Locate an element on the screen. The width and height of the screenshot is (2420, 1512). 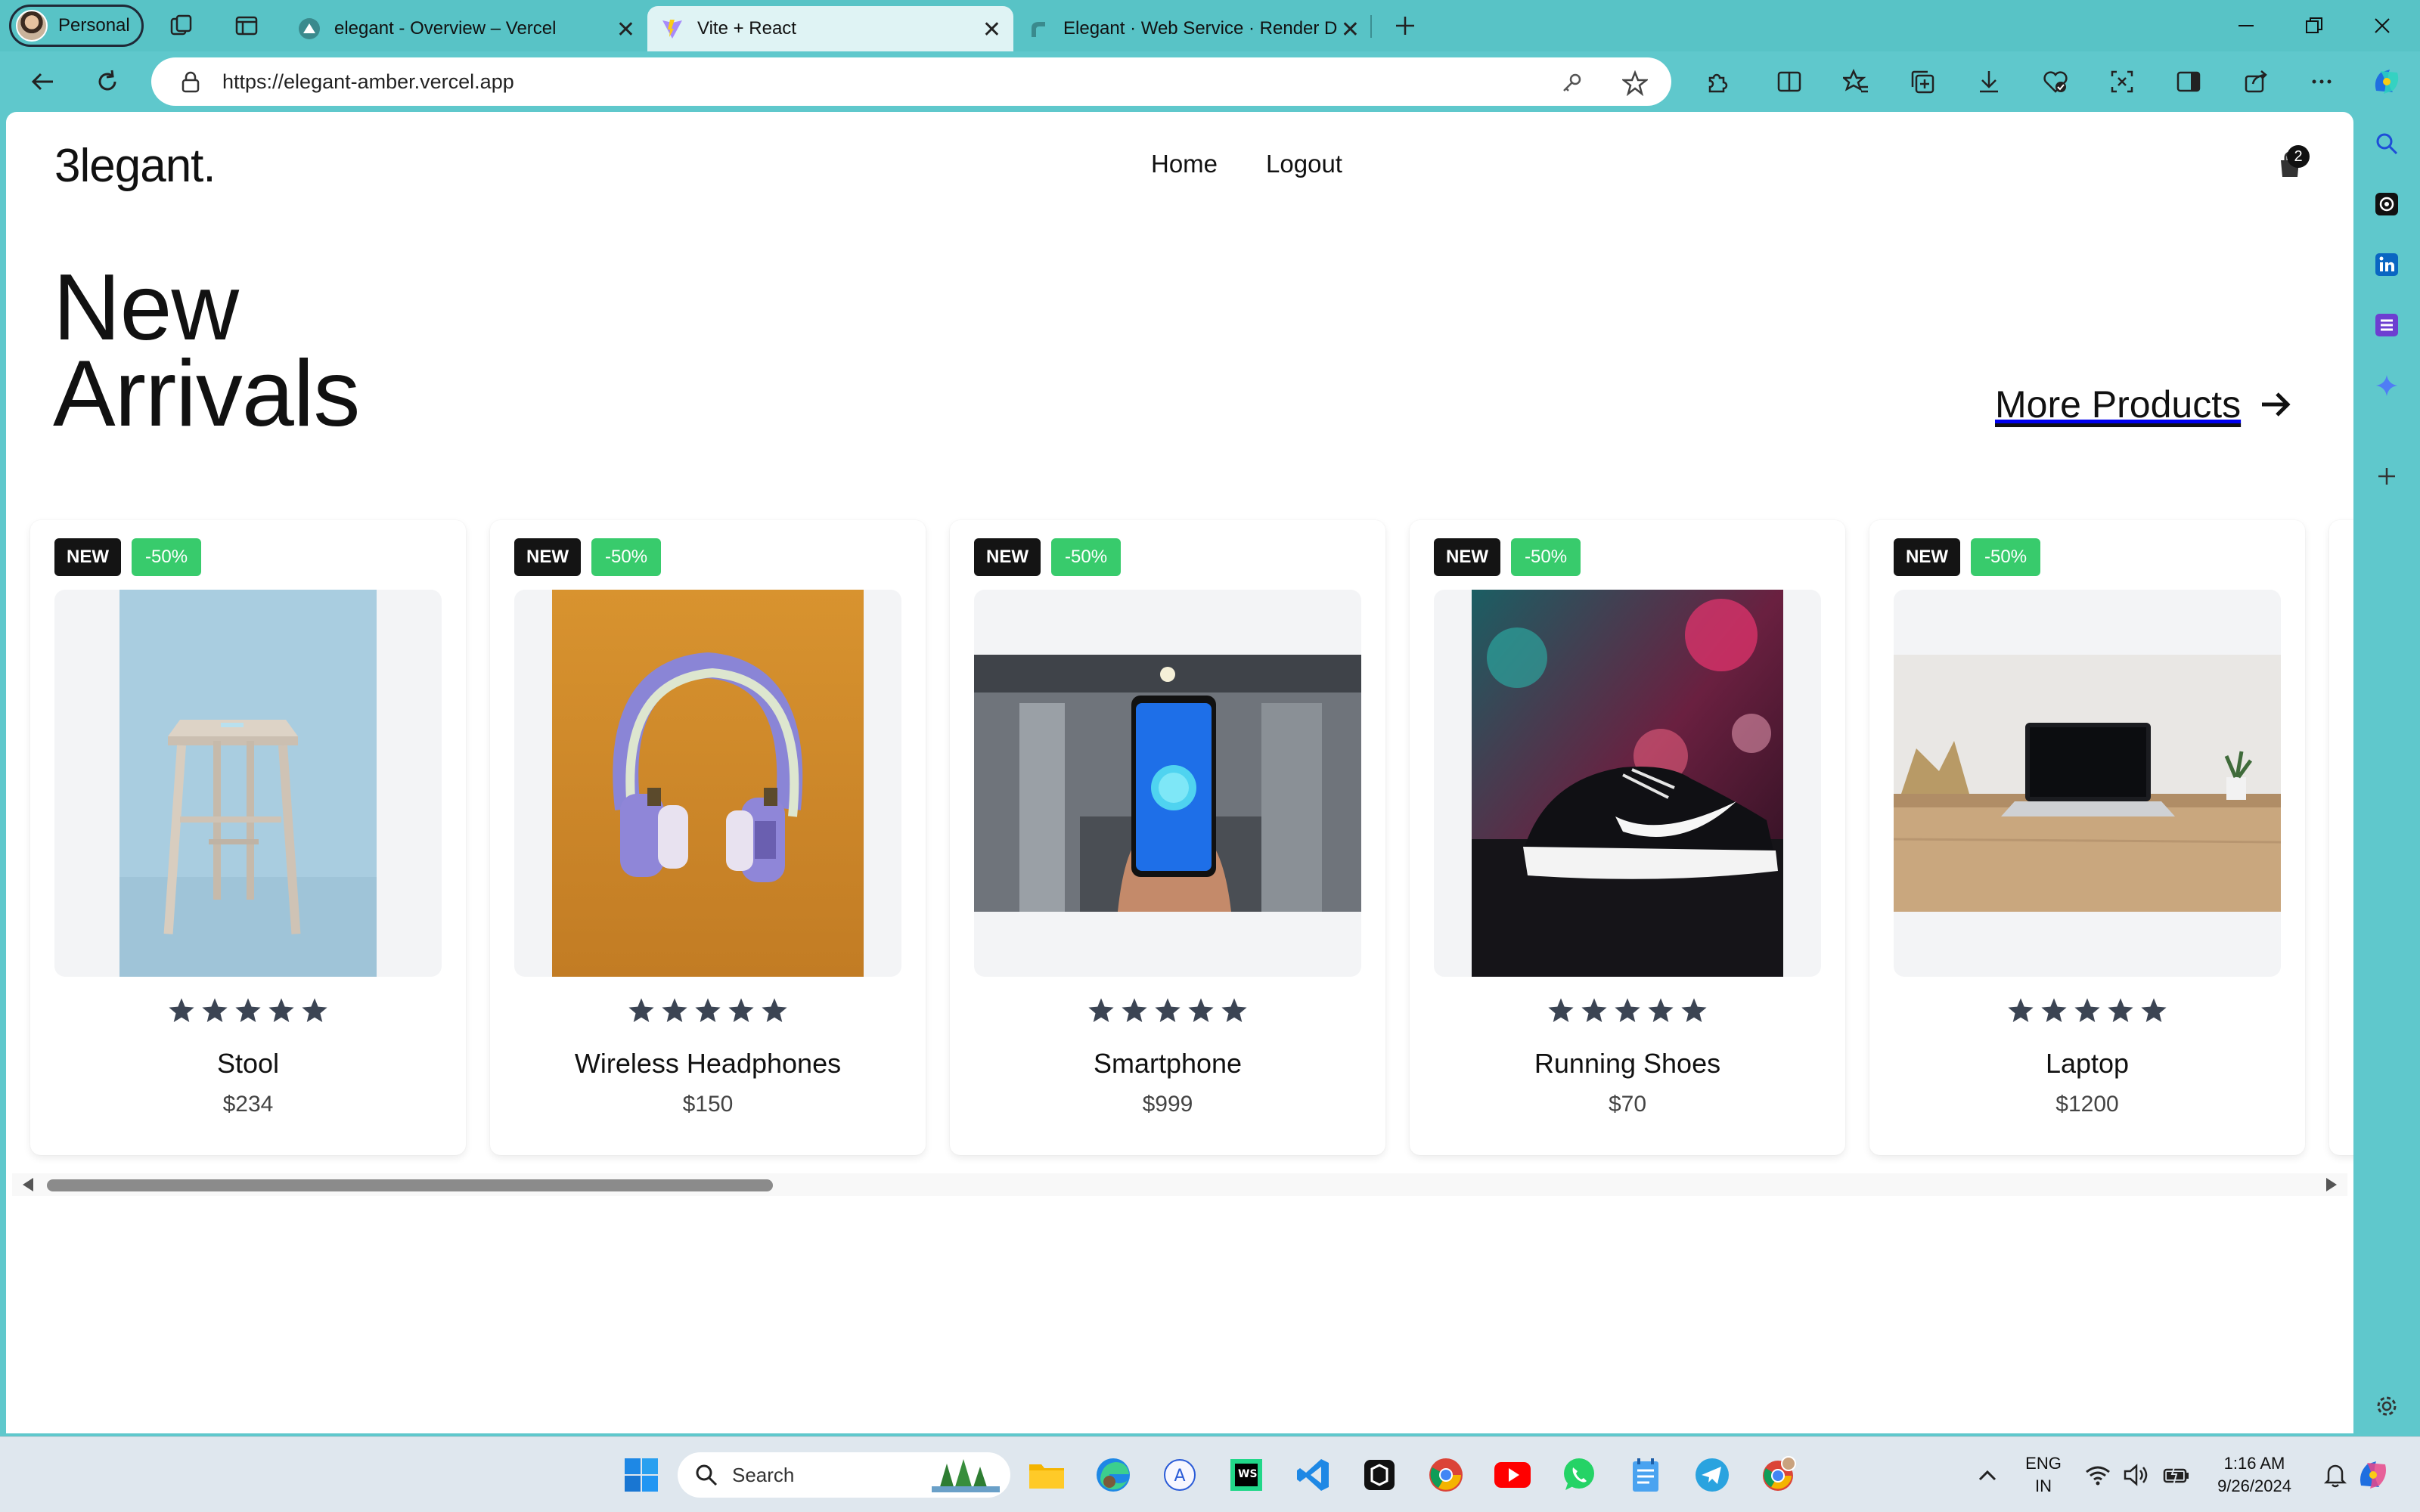
extensions-icon is located at coordinates (1717, 81).